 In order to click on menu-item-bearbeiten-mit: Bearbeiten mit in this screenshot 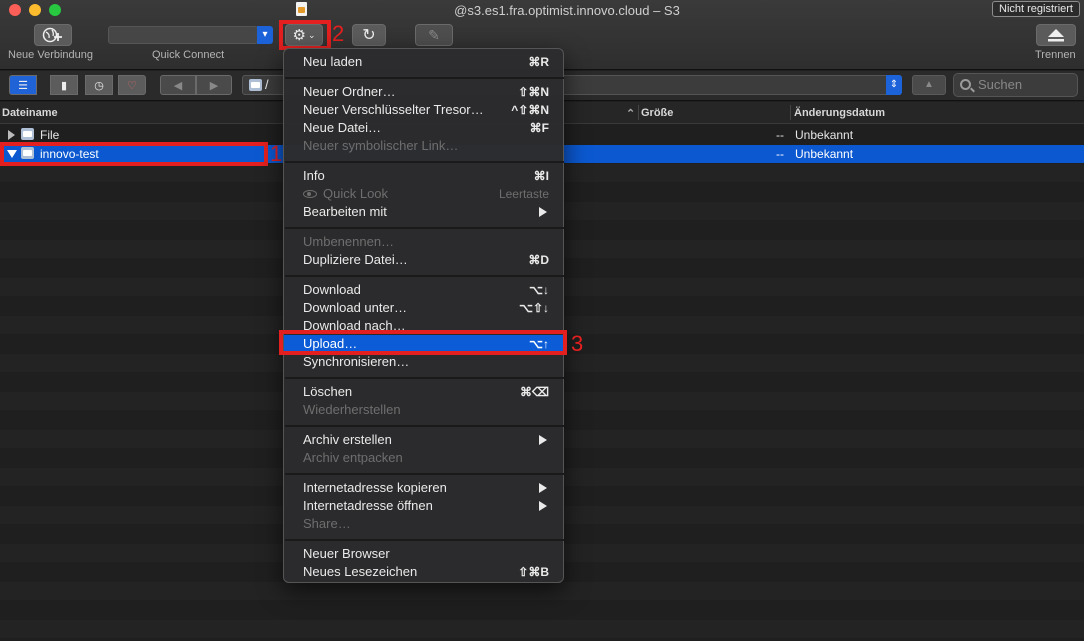, I will do `click(423, 212)`.